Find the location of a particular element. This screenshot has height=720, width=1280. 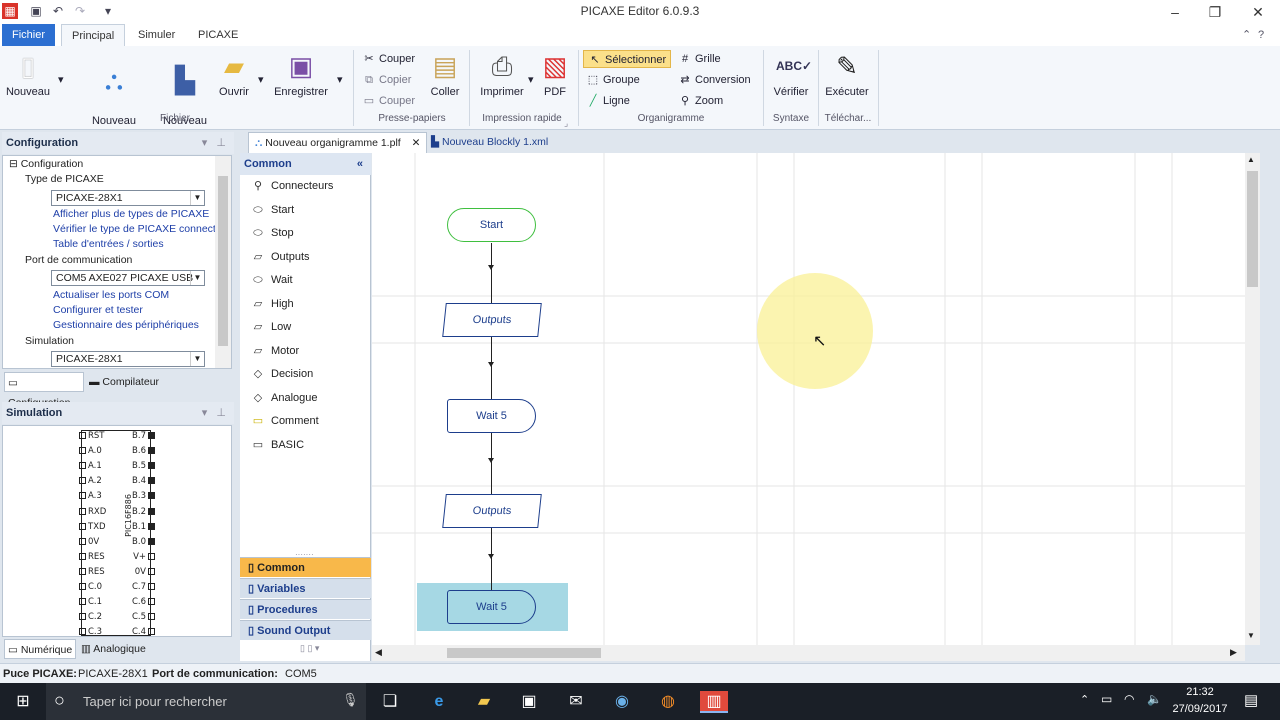

zoom-button: ⚲ Zoom is located at coordinates (700, 101).